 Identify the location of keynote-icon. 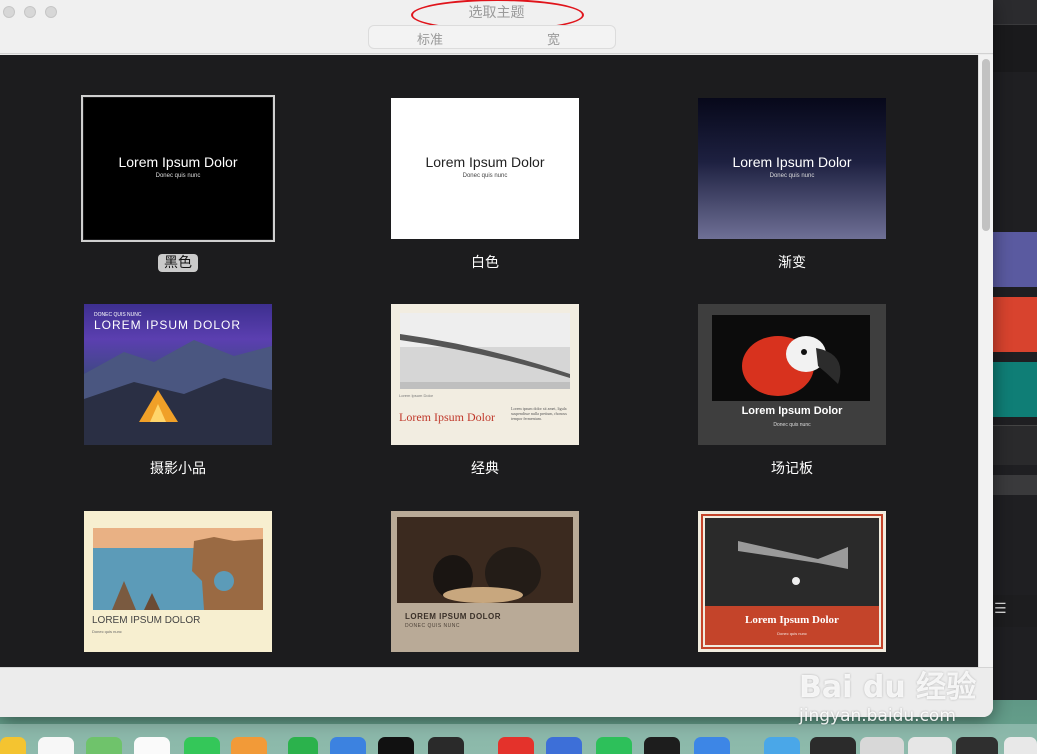
(348, 745).